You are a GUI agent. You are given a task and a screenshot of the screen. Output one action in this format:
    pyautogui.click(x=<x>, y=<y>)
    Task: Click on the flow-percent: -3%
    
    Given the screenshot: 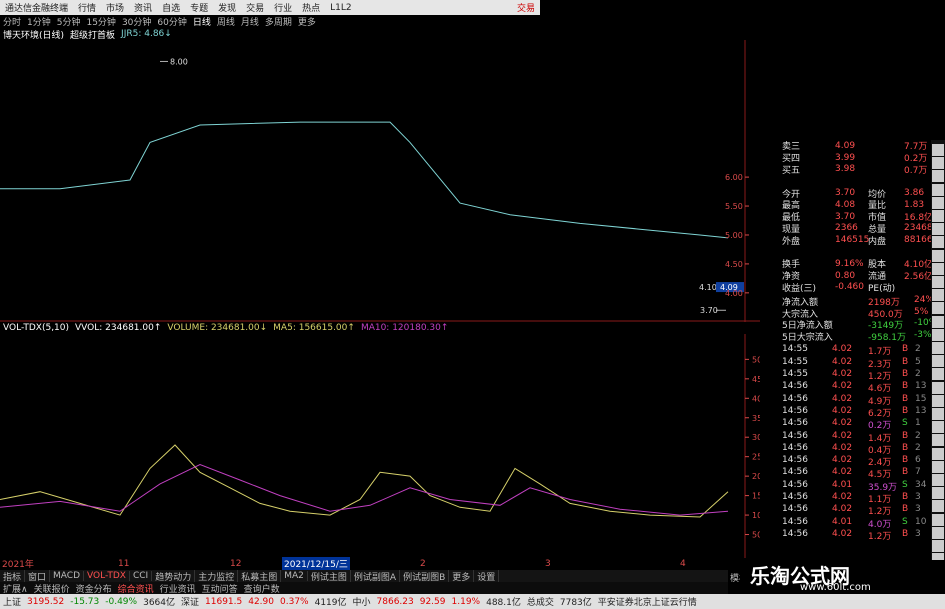 What is the action you would take?
    pyautogui.click(x=923, y=334)
    